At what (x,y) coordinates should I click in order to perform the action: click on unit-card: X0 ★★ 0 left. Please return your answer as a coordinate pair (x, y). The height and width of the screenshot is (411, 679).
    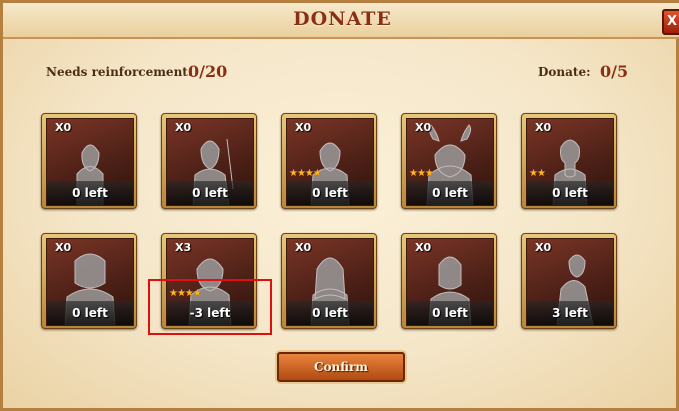
    Looking at the image, I should click on (569, 161).